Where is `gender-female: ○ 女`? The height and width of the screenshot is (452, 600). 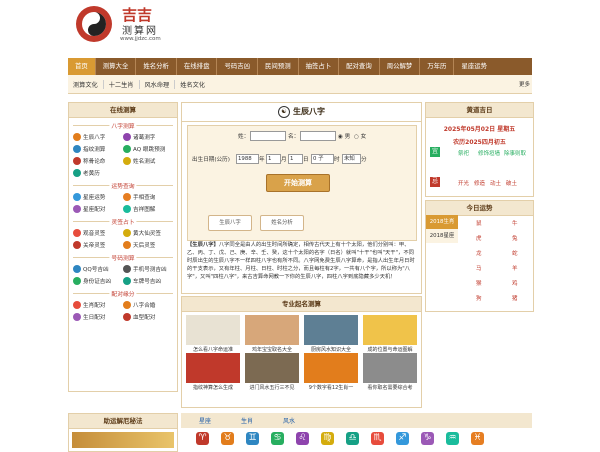
gender-female: ○ 女 is located at coordinates (360, 136).